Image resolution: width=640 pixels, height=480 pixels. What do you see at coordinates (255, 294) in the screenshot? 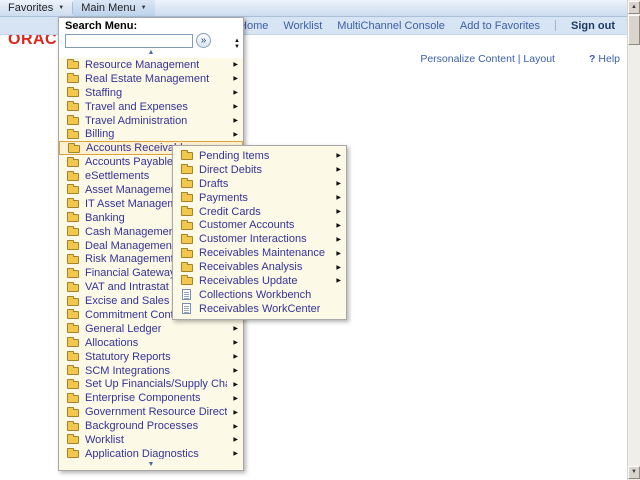
I see `menu-item-label: Collections Workbench` at bounding box center [255, 294].